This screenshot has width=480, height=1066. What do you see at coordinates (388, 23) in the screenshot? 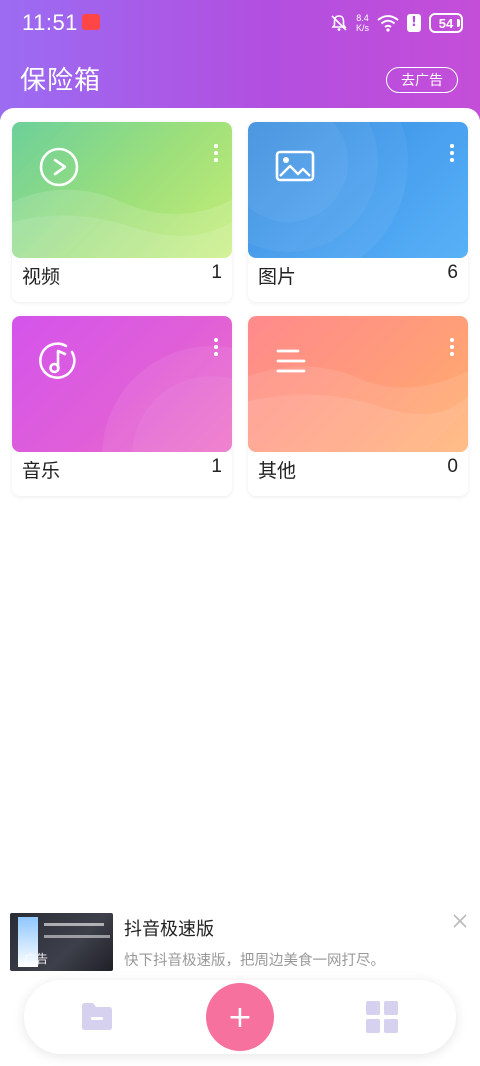
I see `wifi-icon` at bounding box center [388, 23].